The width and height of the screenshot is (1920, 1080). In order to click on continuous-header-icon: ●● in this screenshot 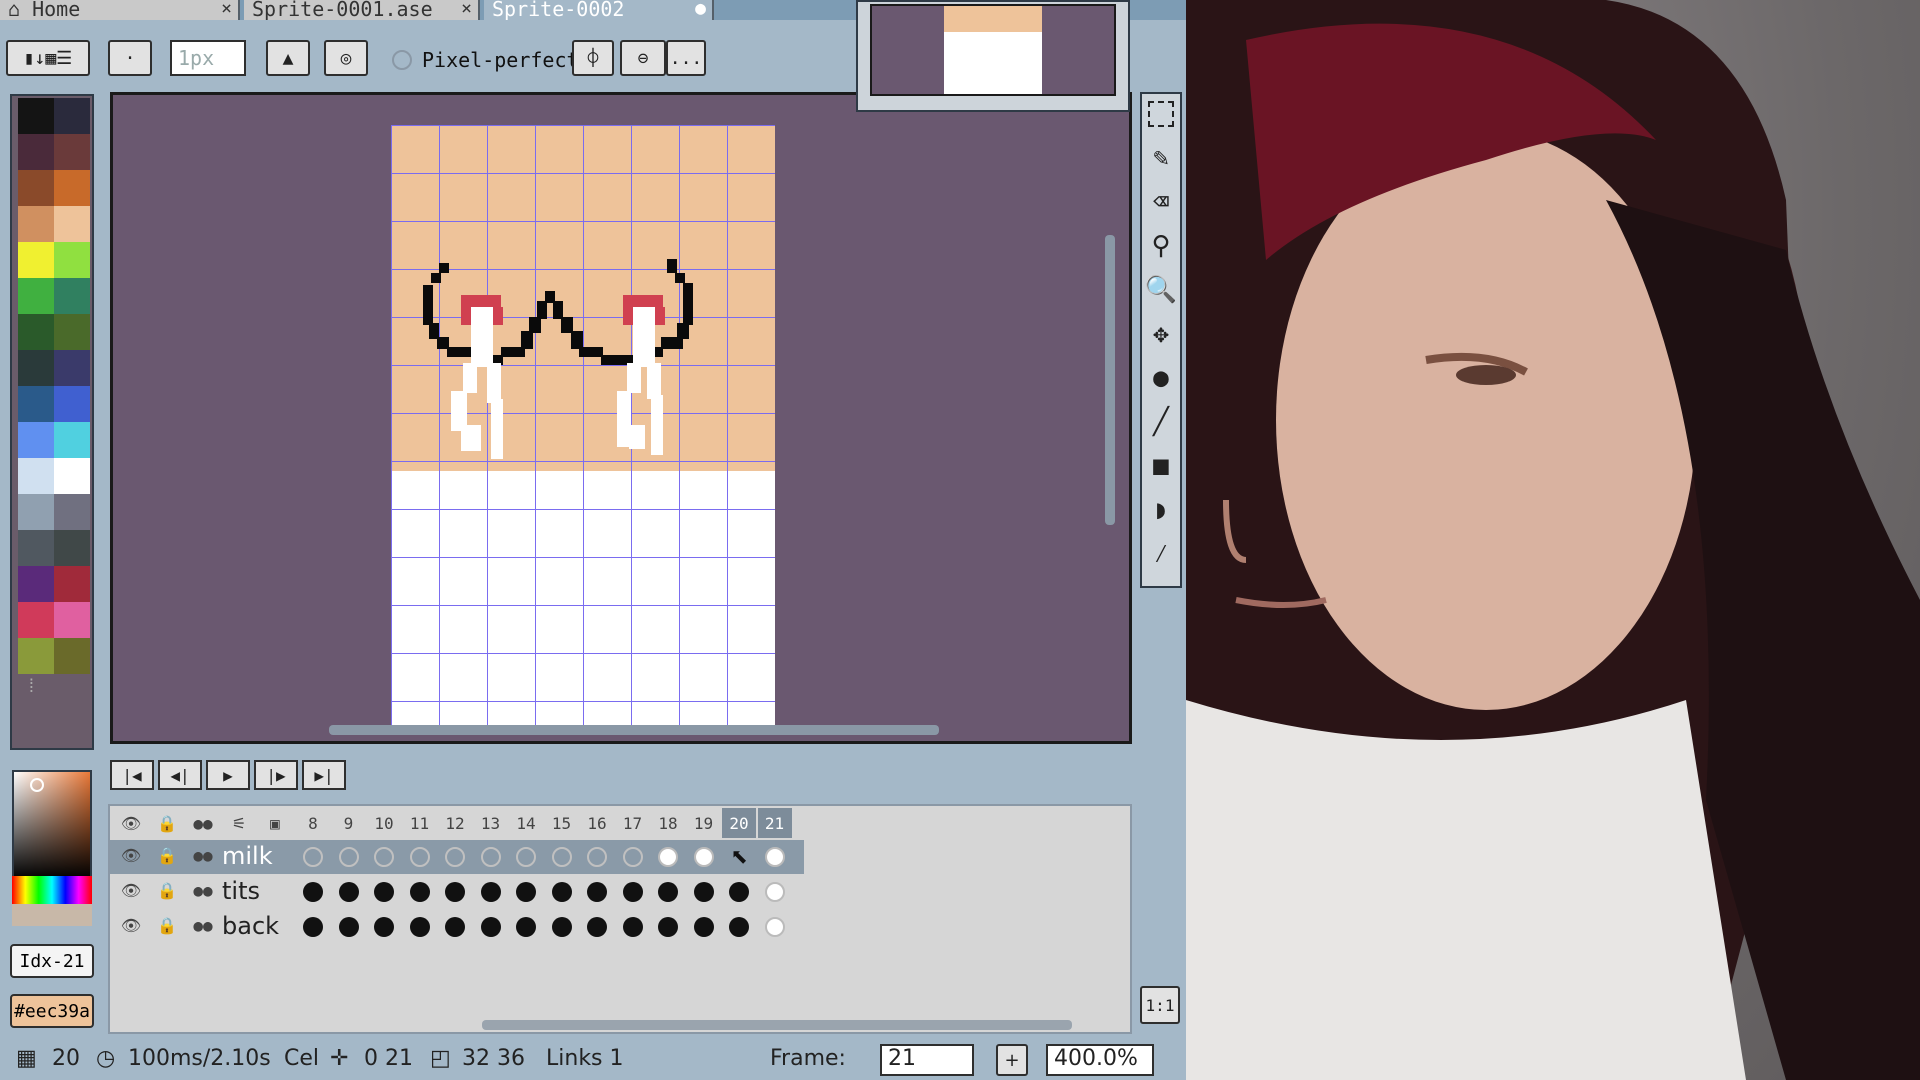, I will do `click(203, 823)`.